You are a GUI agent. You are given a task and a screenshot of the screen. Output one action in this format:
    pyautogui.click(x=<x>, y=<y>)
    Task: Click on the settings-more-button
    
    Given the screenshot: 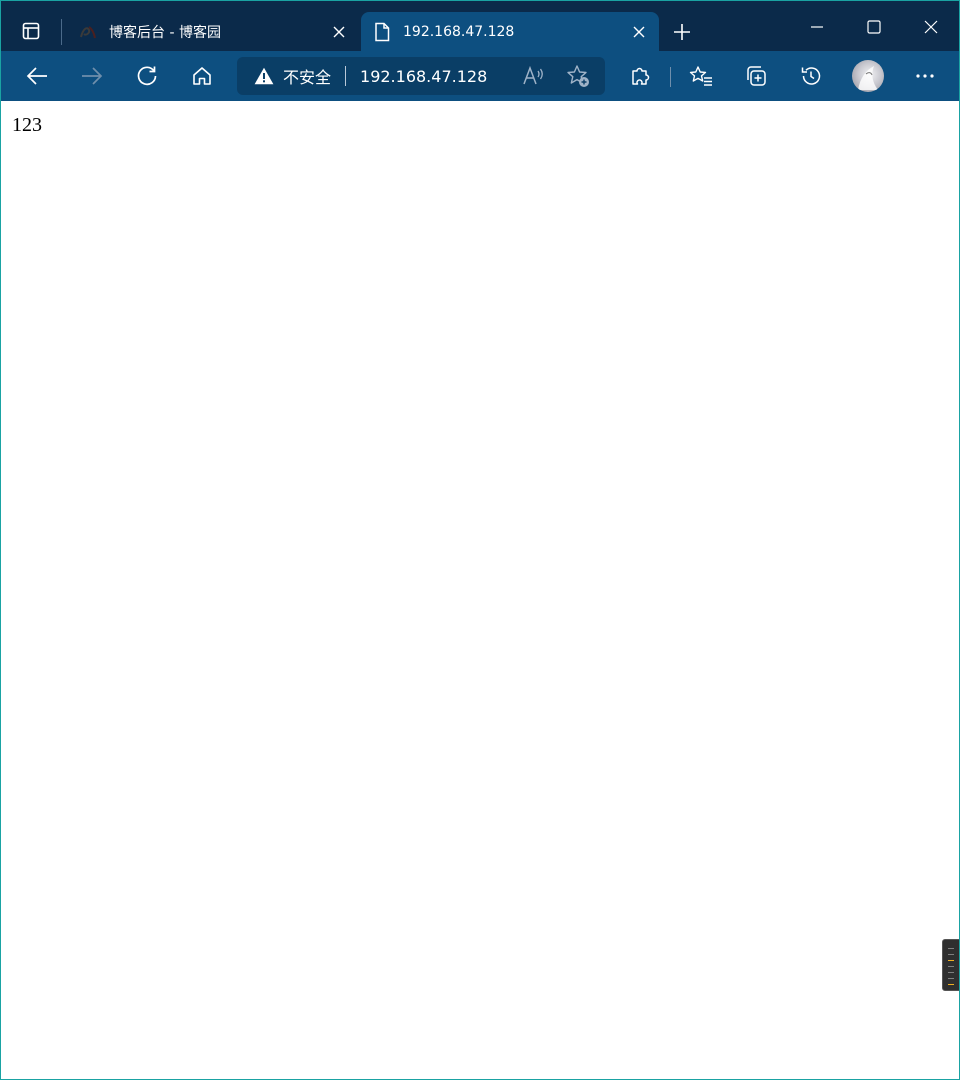 What is the action you would take?
    pyautogui.click(x=925, y=76)
    